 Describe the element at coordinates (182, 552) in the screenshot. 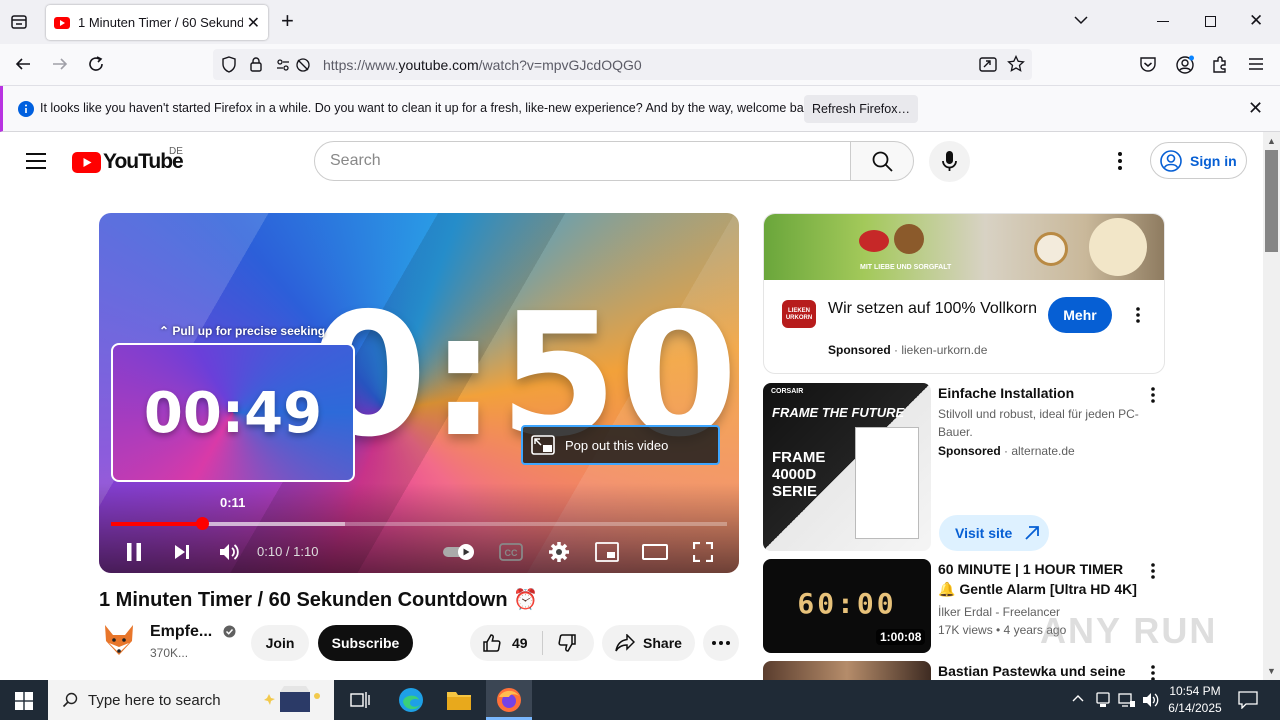

I see `next-icon` at that location.